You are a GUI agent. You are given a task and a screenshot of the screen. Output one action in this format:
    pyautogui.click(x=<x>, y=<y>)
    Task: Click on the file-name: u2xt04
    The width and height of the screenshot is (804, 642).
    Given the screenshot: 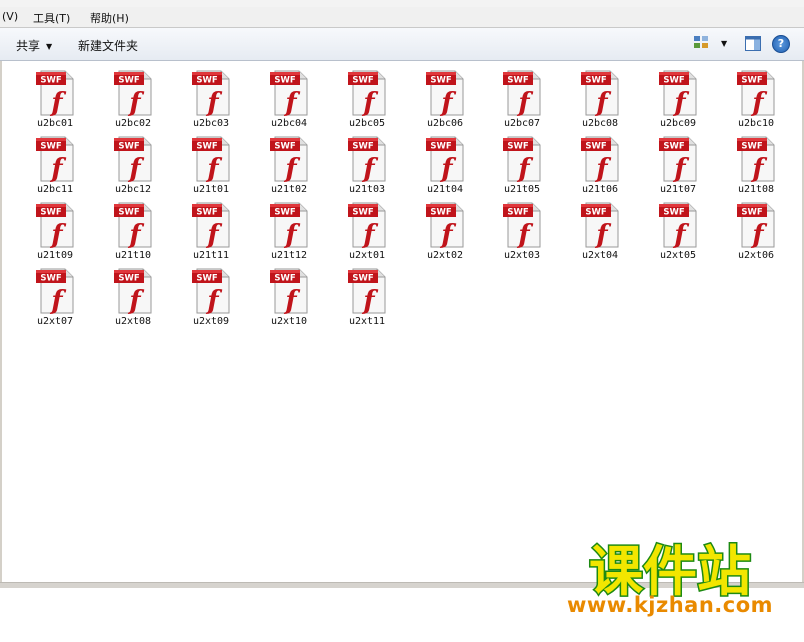 What is the action you would take?
    pyautogui.click(x=600, y=255)
    